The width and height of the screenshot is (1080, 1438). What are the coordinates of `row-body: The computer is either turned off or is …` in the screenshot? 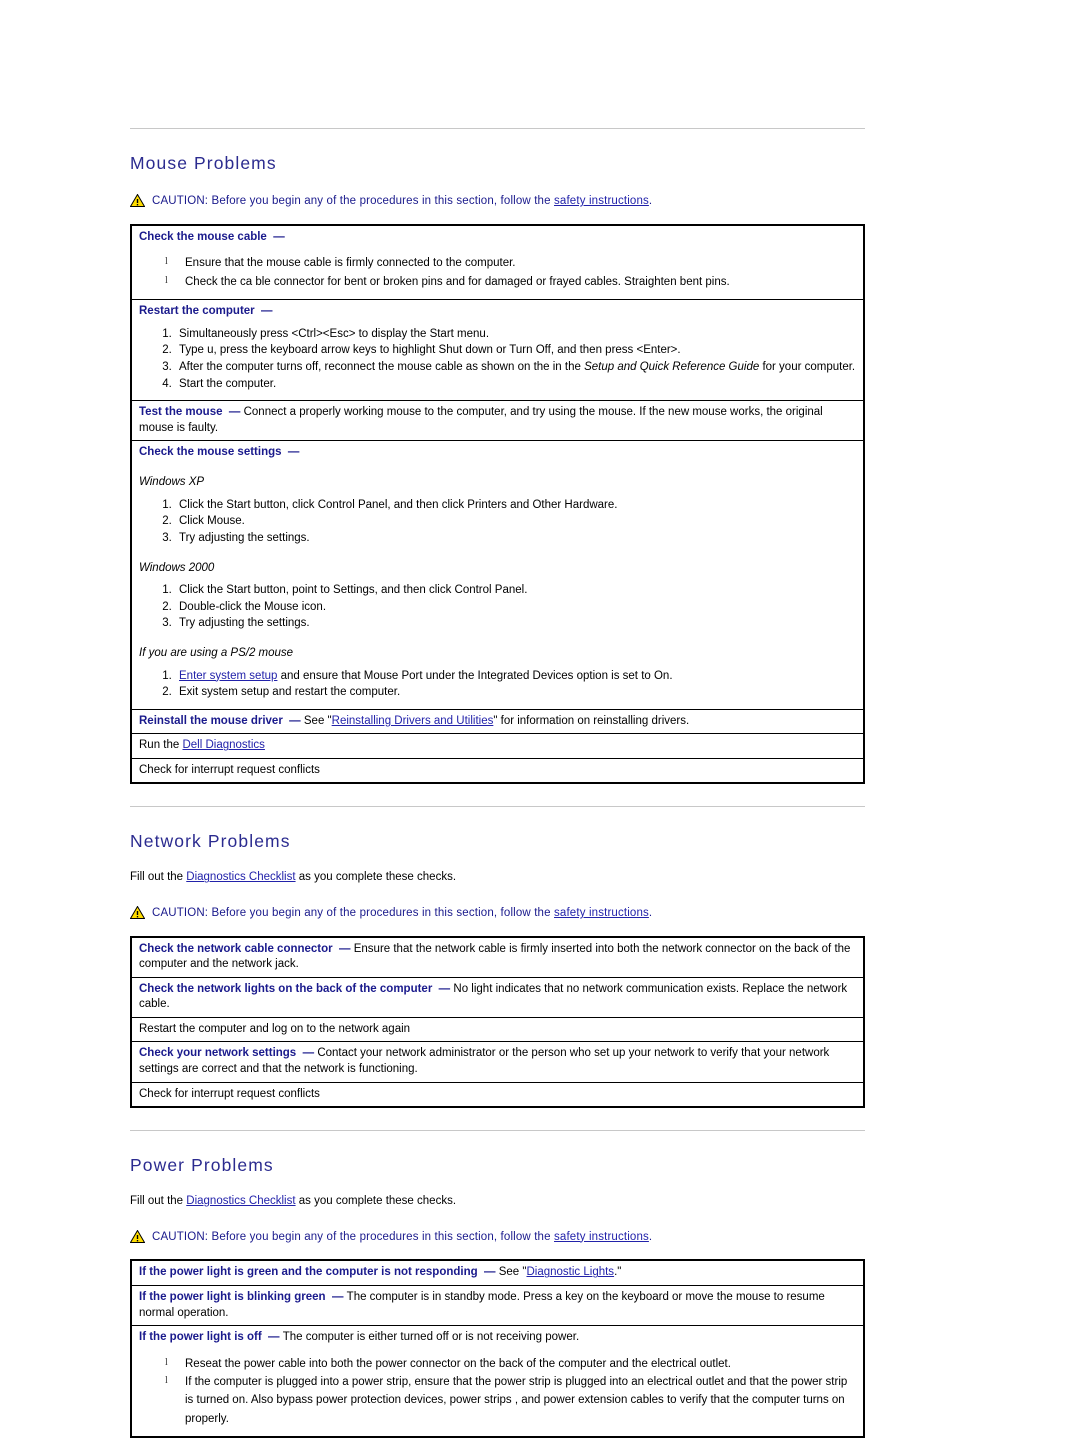 It's located at (431, 1337).